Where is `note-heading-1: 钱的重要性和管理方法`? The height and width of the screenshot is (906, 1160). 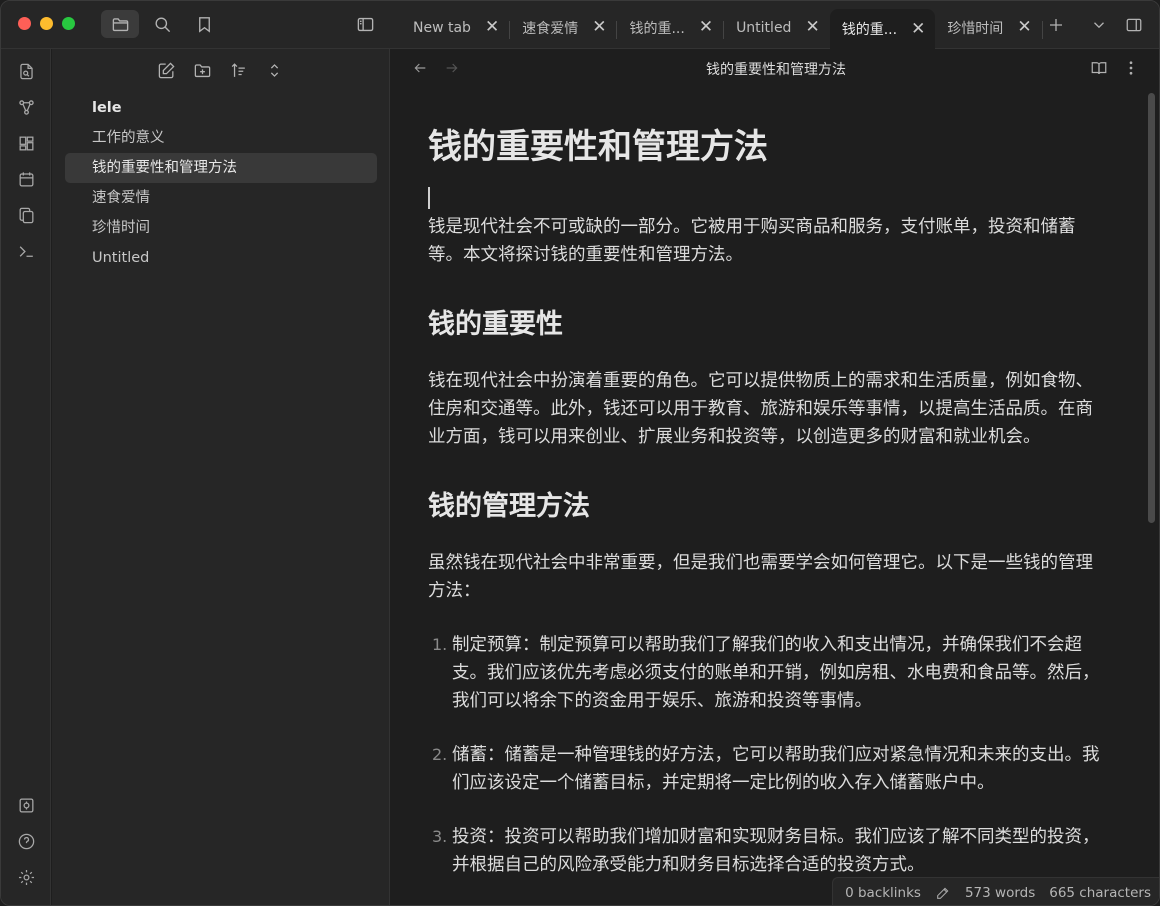
note-heading-1: 钱的重要性和管理方法 is located at coordinates (598, 147).